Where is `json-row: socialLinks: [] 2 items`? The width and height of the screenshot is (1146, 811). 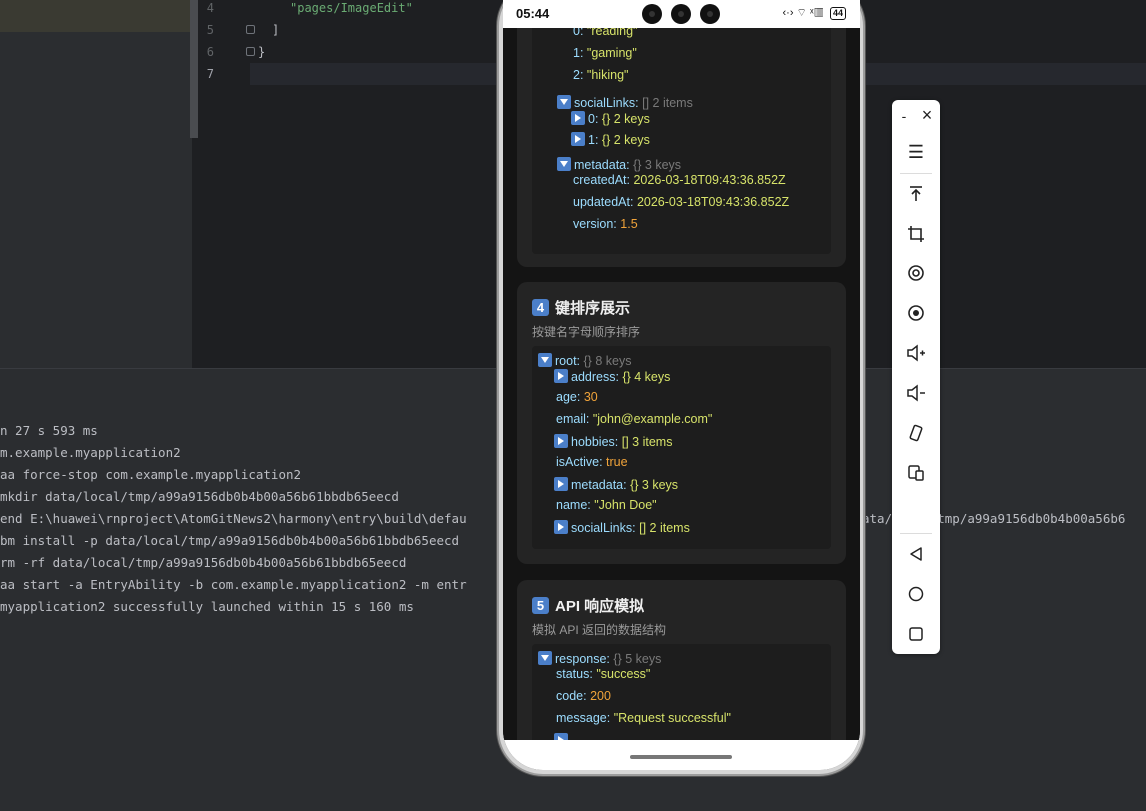
json-row: socialLinks: [] 2 items is located at coordinates (622, 527).